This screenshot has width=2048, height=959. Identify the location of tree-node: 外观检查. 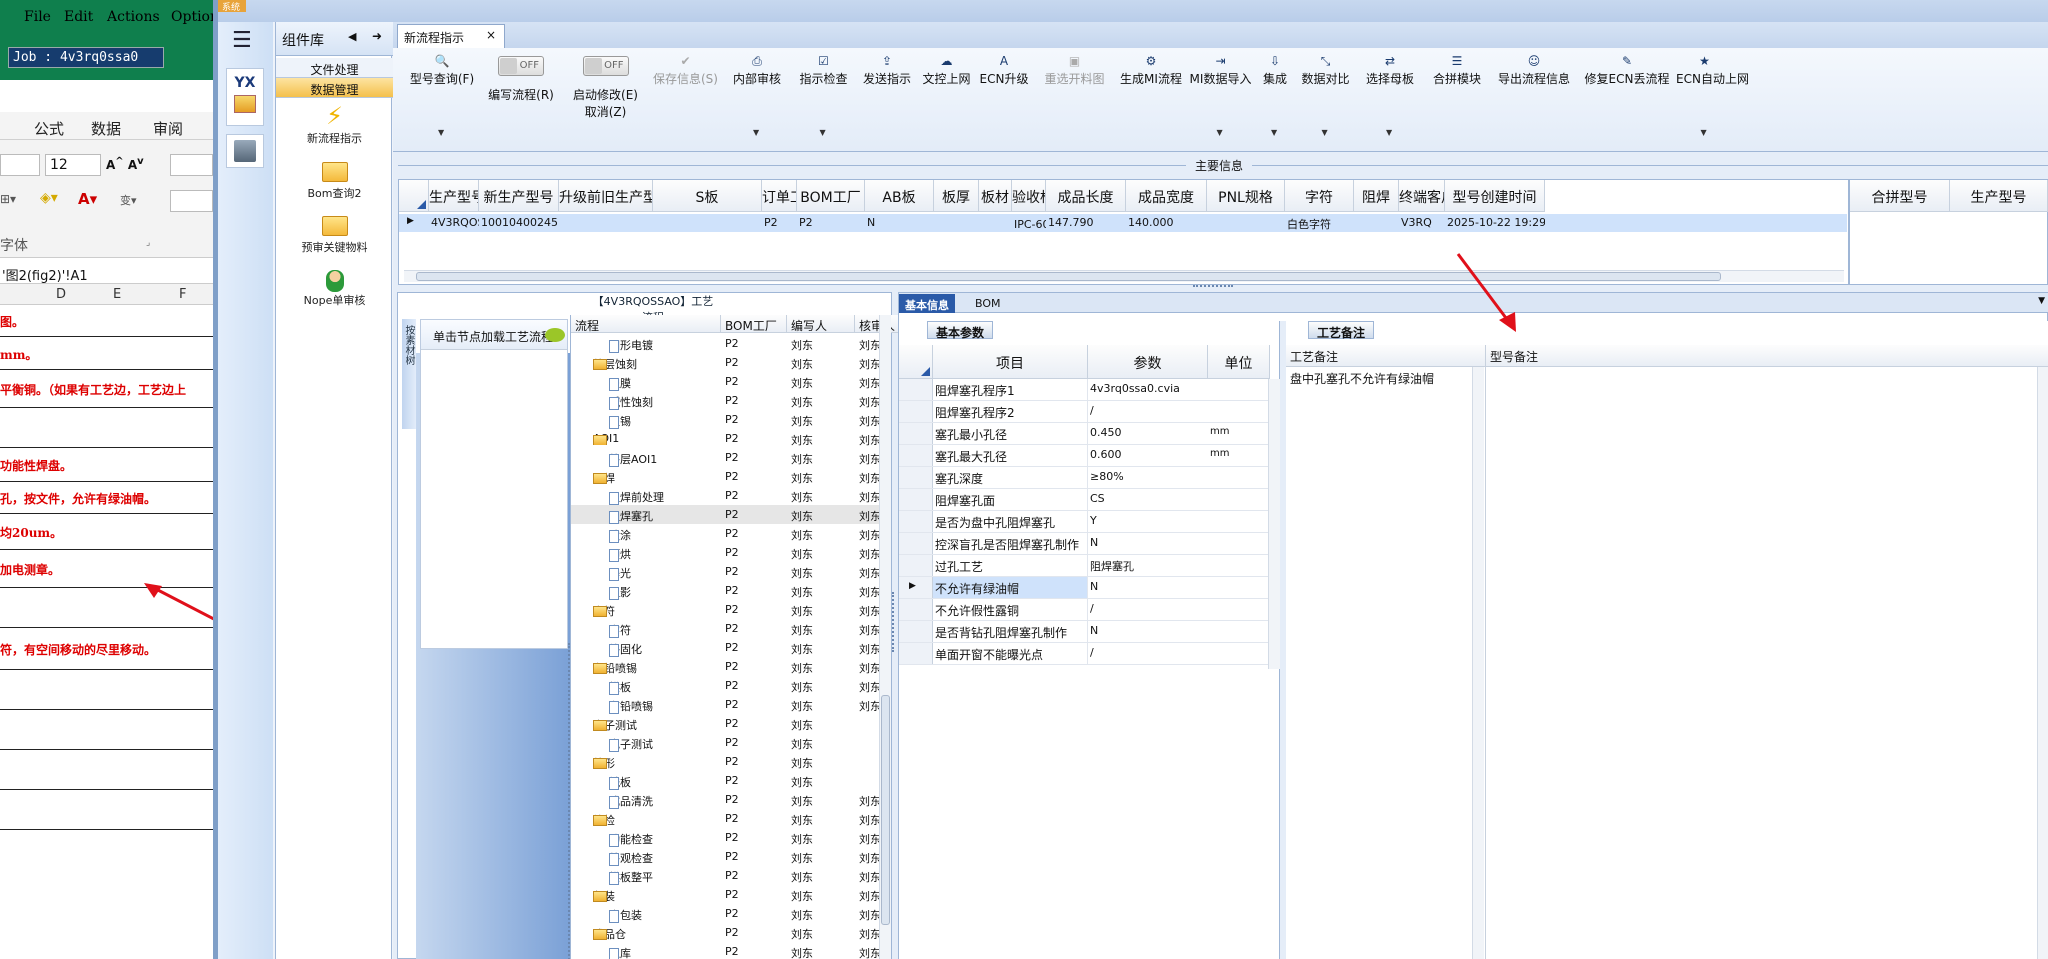
(664, 858).